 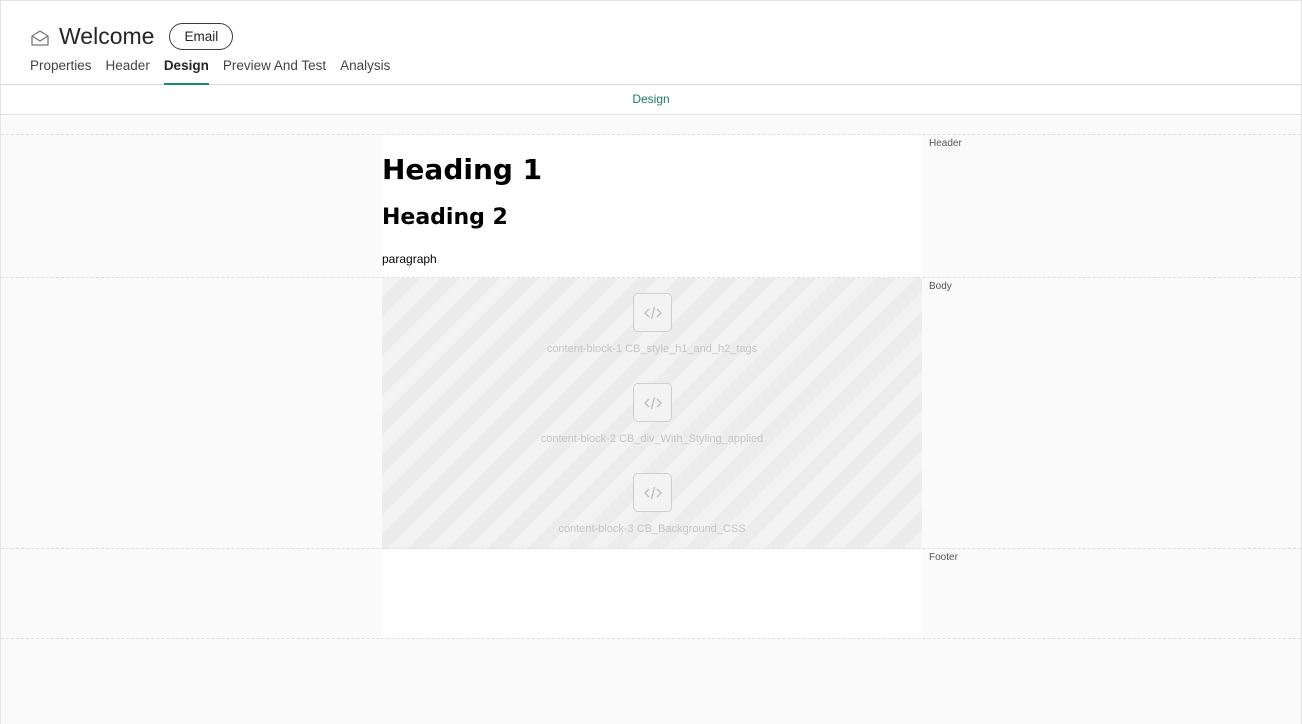 What do you see at coordinates (186, 71) in the screenshot?
I see `tab-design: Design` at bounding box center [186, 71].